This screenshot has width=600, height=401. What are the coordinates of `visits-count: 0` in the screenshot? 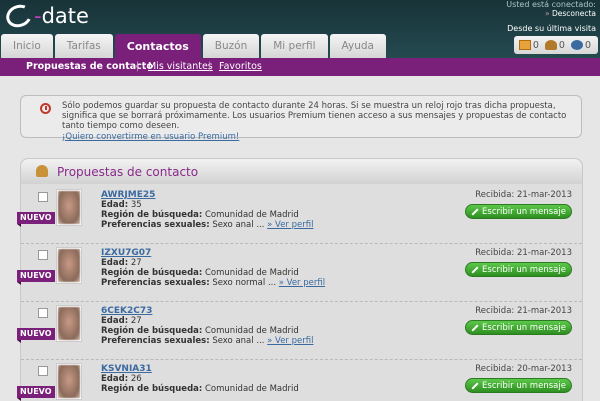 It's located at (587, 45).